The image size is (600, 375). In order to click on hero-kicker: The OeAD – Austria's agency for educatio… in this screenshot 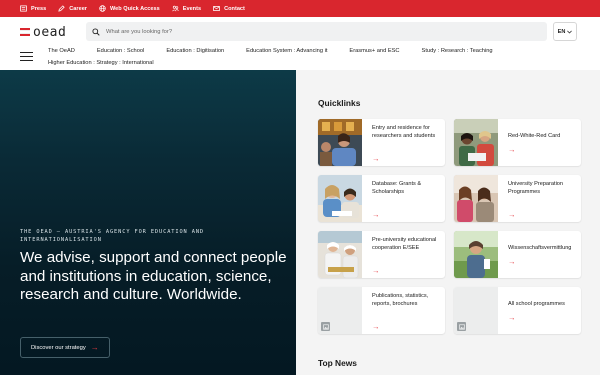, I will do `click(112, 236)`.